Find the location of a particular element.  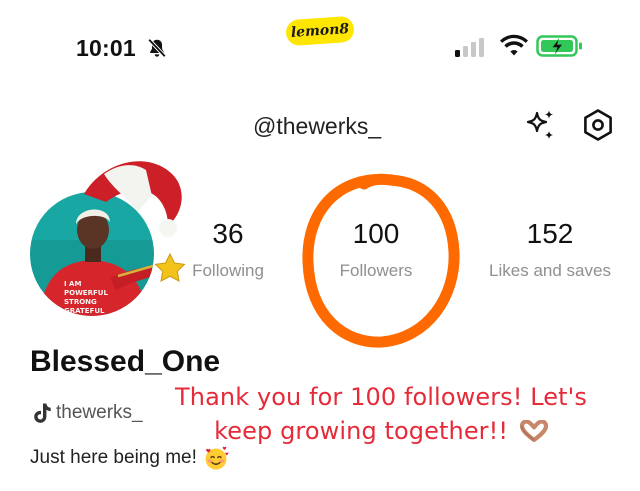

likes-count: 152 is located at coordinates (550, 233).